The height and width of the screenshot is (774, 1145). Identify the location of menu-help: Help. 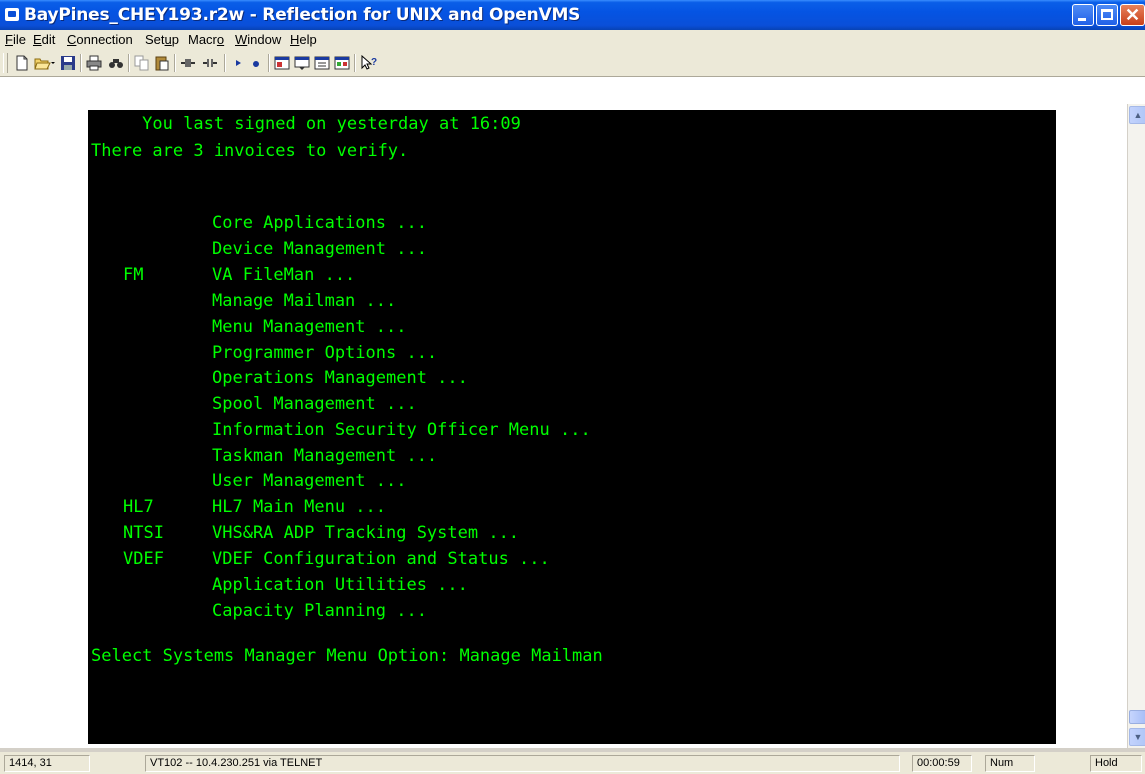
(303, 39).